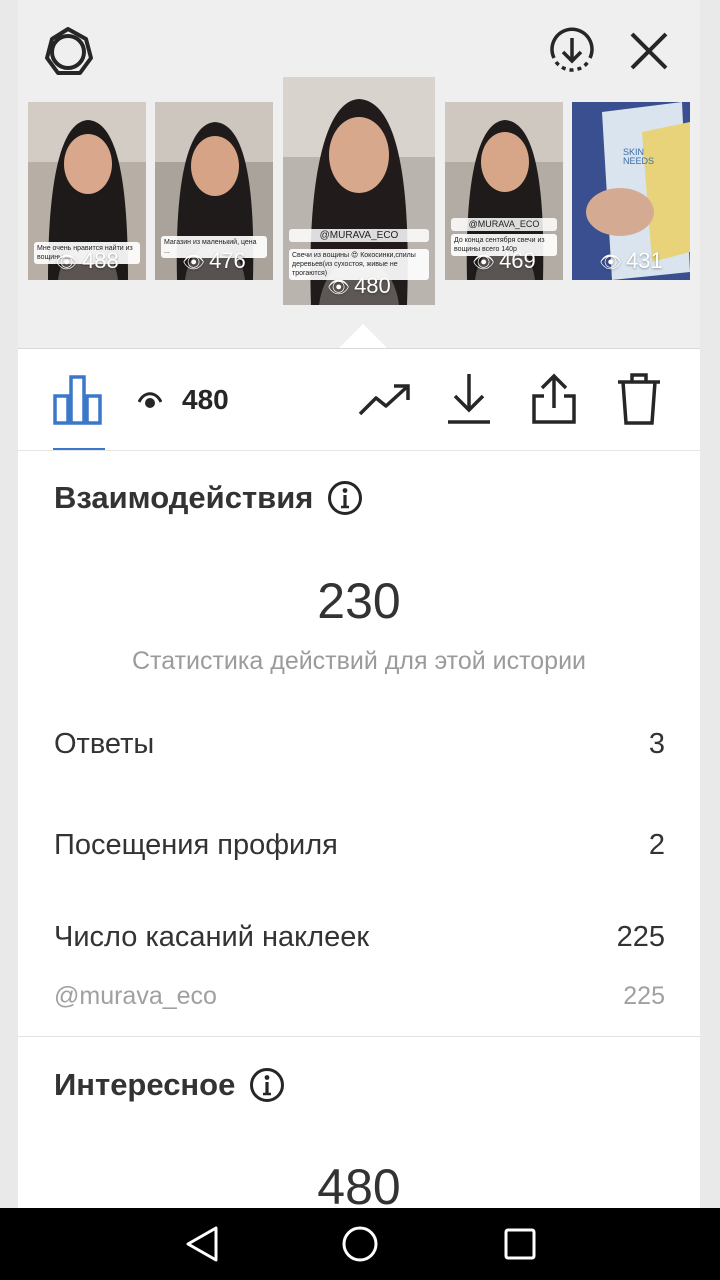 This screenshot has height=1280, width=720. Describe the element at coordinates (214, 191) in the screenshot. I see `story-thumbnail: Магазин из маленький, цена ... 👁 476` at that location.